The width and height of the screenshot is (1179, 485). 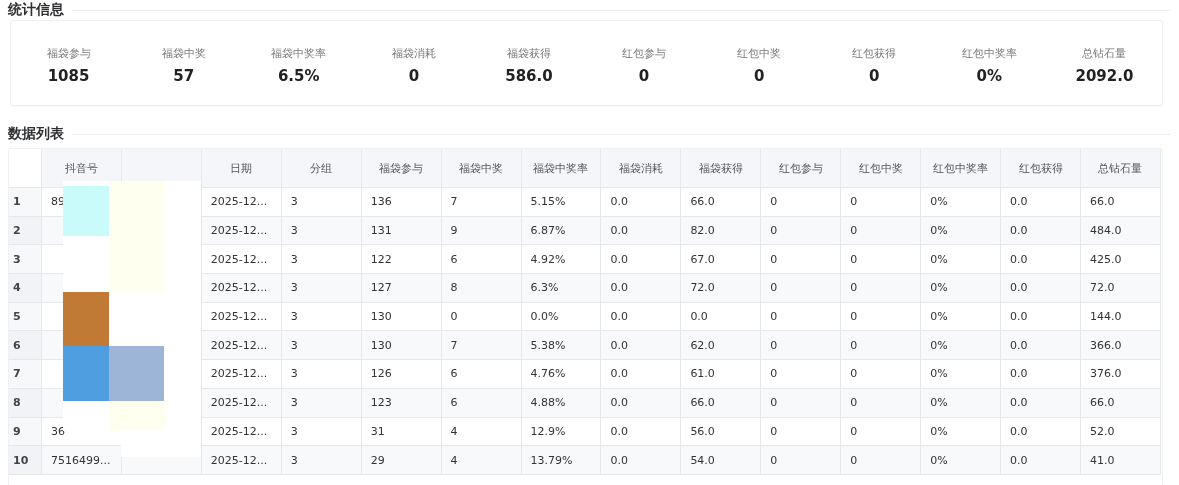 I want to click on stat-label: 红包中奖率, so click(x=989, y=53).